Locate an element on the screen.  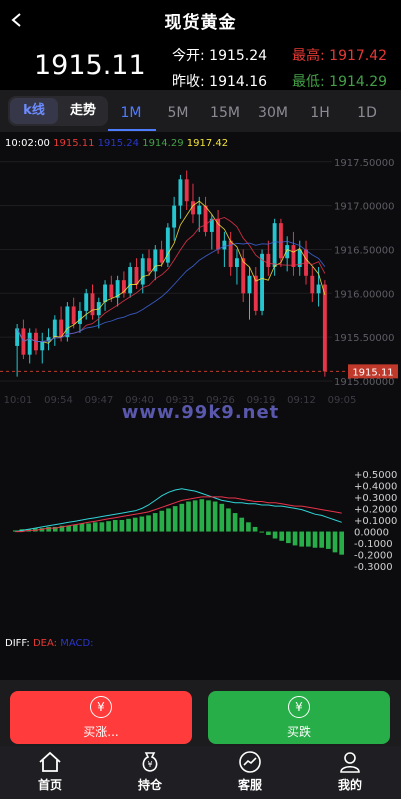
watermark: www.99k9.net is located at coordinates (200, 412).